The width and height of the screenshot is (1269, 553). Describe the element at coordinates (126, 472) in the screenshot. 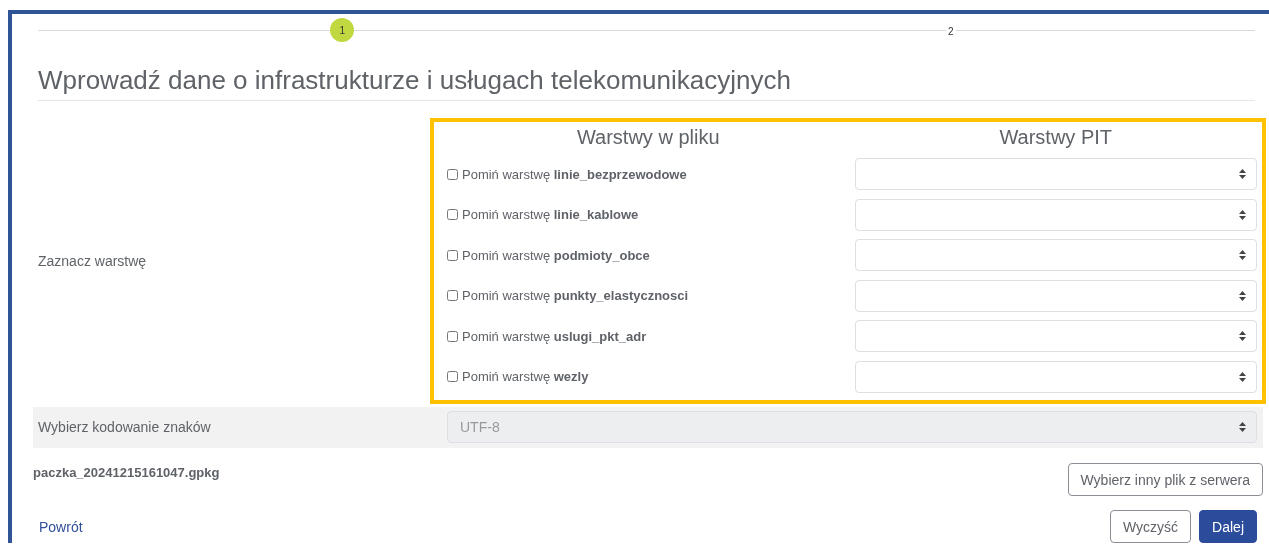

I see `file-name: paczka_20241215161047.gpkg` at that location.